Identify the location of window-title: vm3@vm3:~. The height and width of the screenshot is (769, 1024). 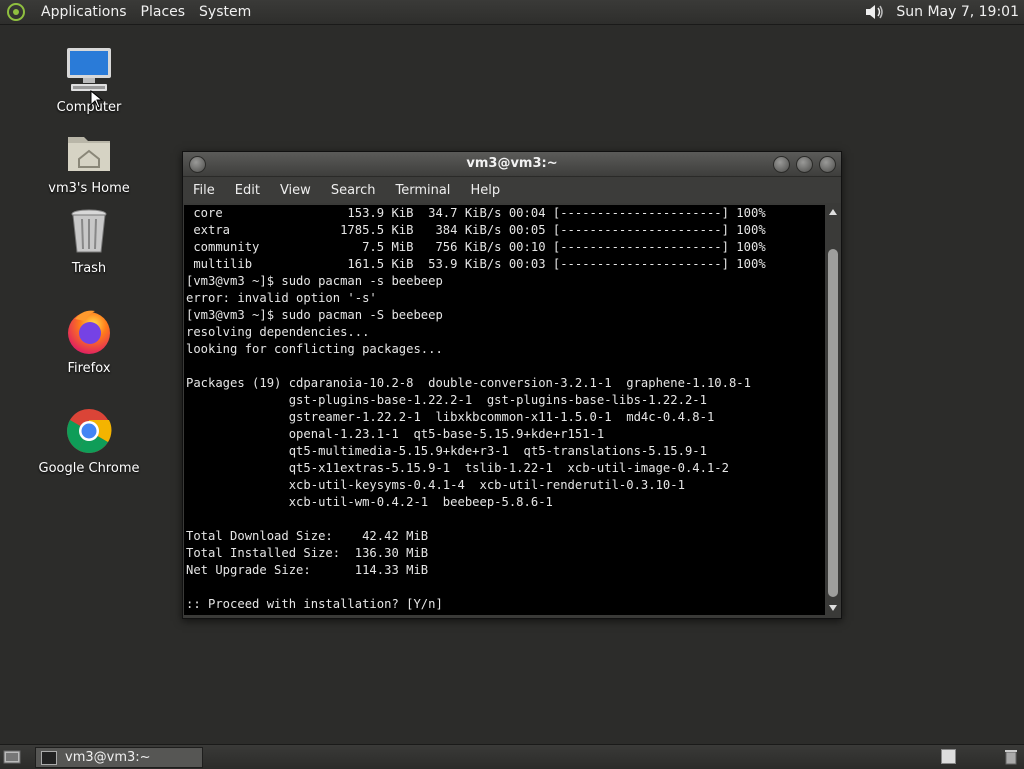
(512, 163).